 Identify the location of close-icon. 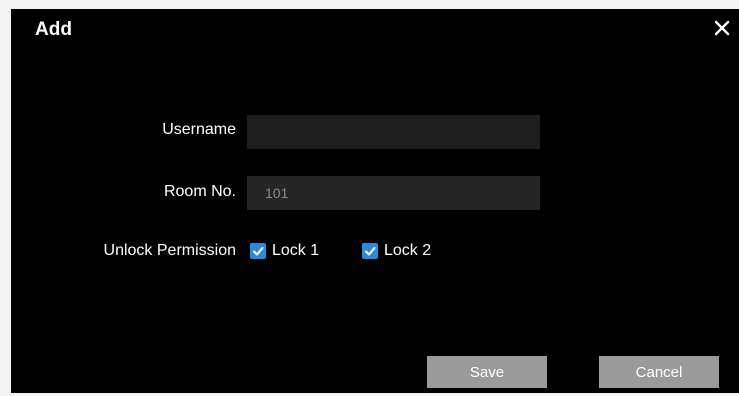
(722, 28).